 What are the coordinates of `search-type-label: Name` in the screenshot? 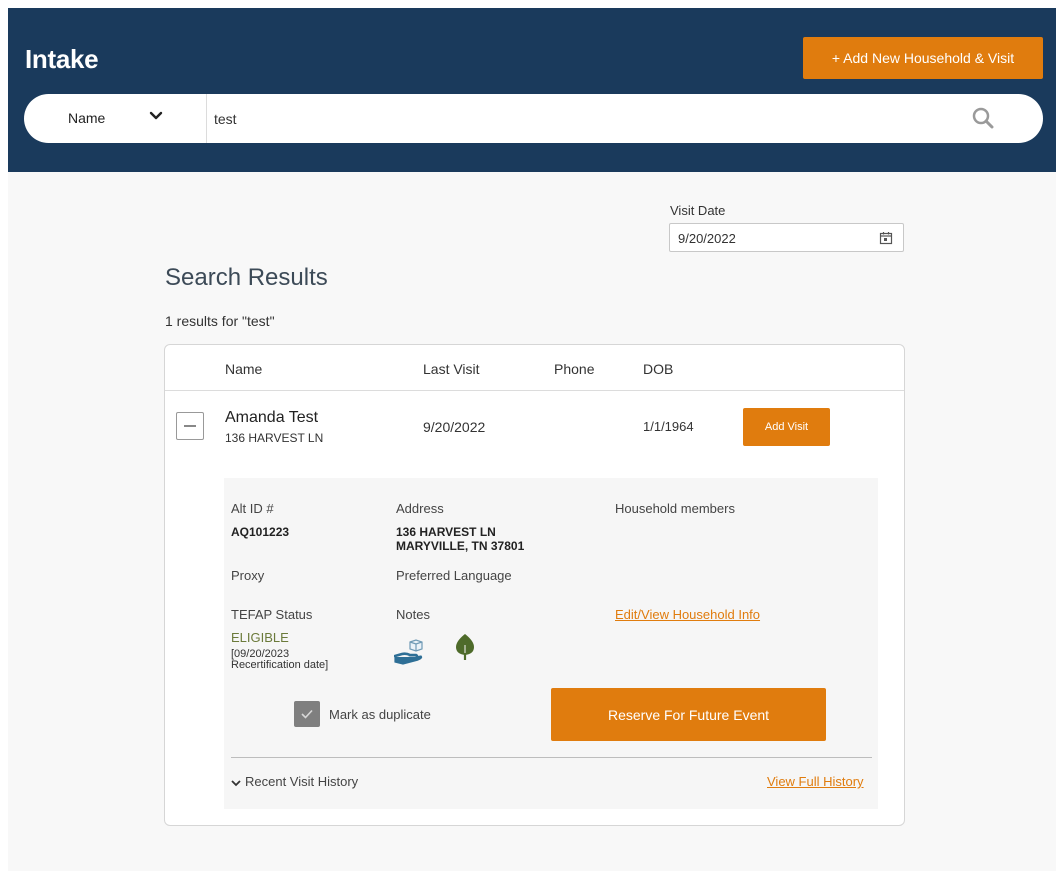 It's located at (87, 118).